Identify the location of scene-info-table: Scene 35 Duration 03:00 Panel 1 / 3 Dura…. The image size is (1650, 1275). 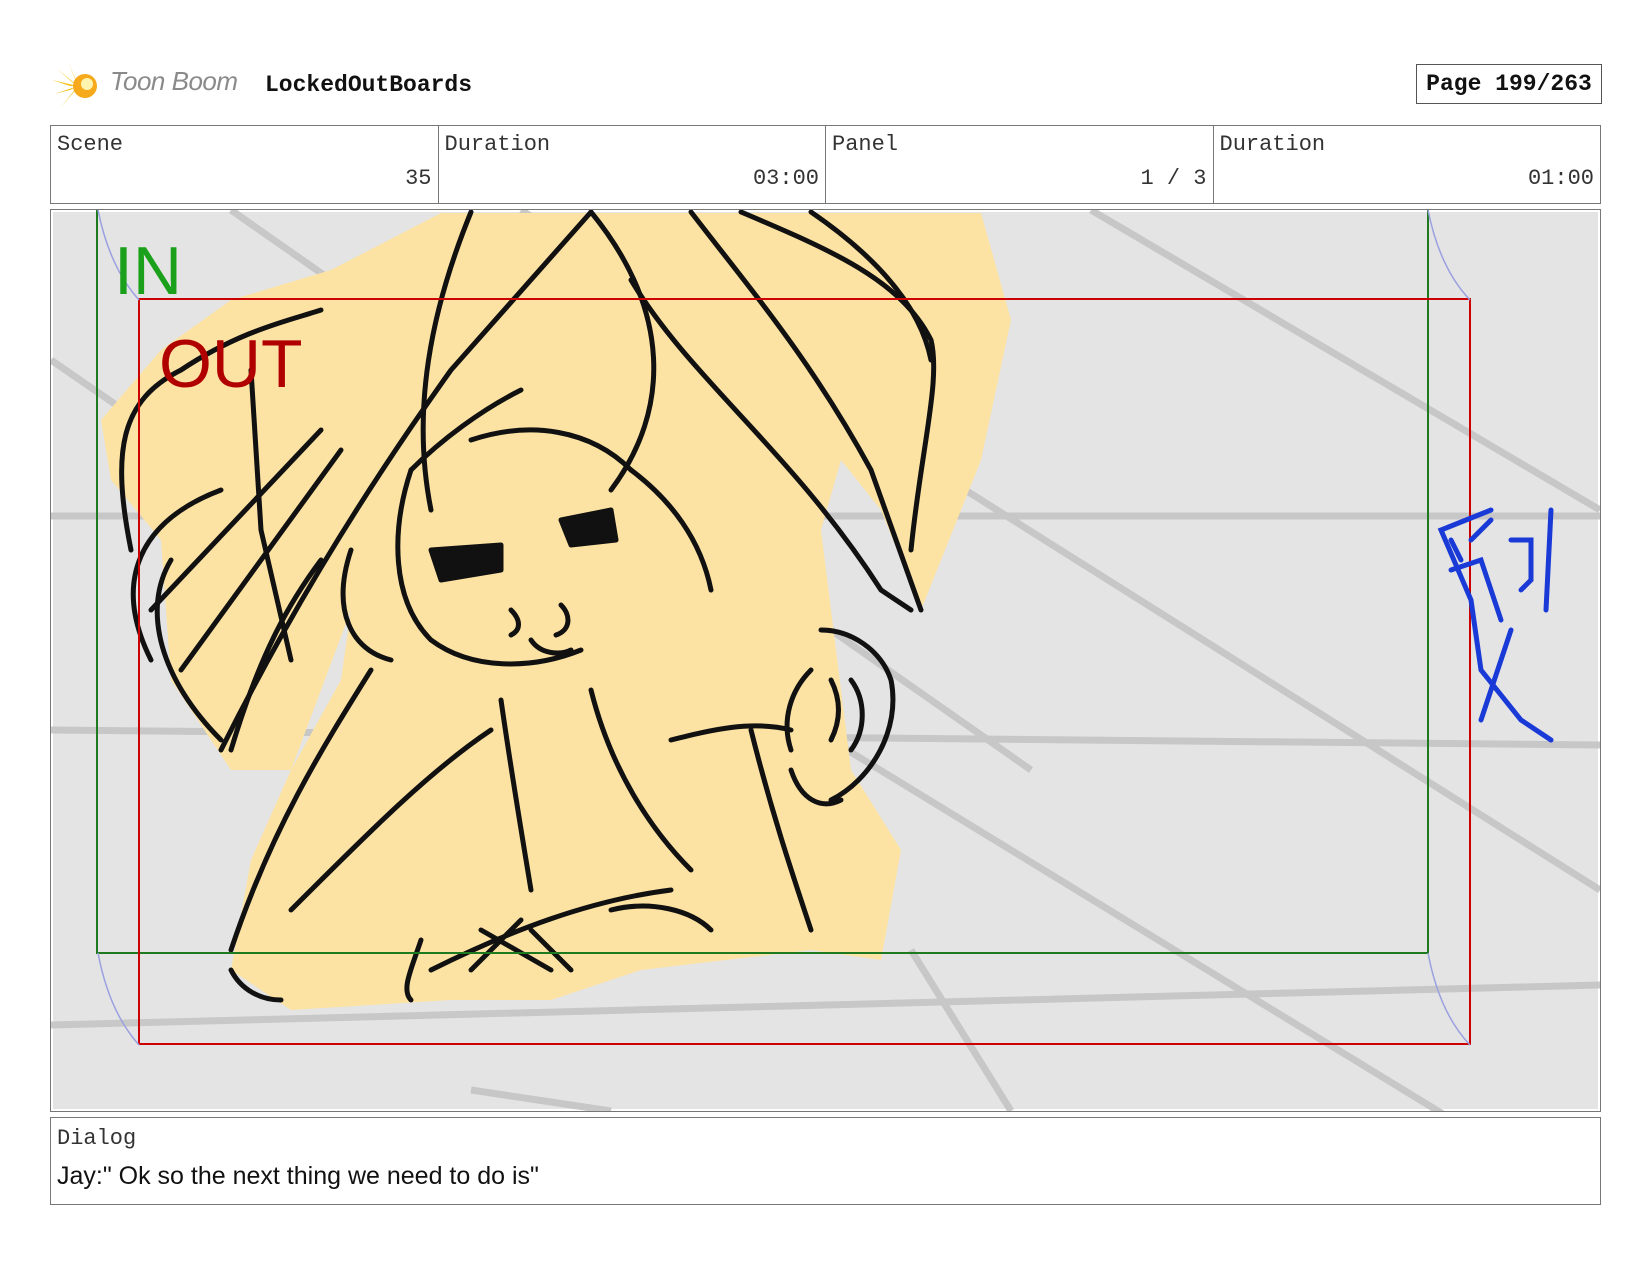
(825, 164).